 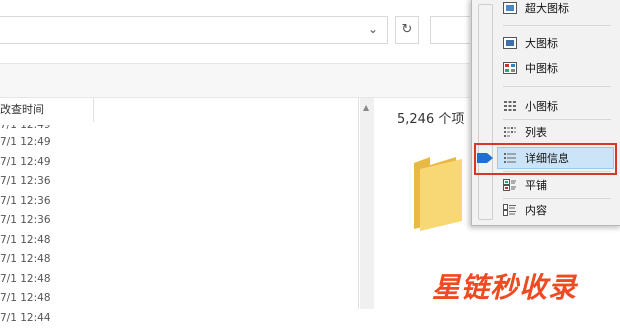 What do you see at coordinates (485, 112) in the screenshot?
I see `size-slider-track` at bounding box center [485, 112].